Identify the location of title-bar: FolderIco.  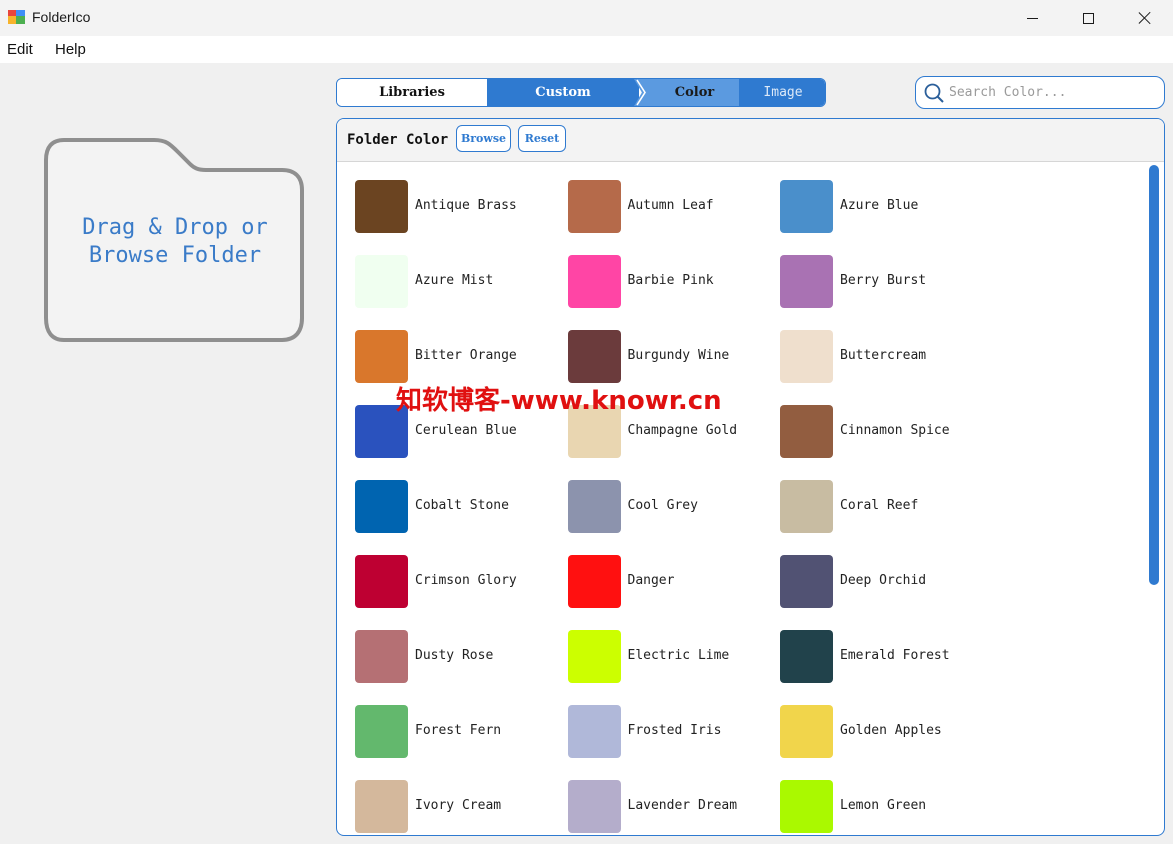
(586, 18).